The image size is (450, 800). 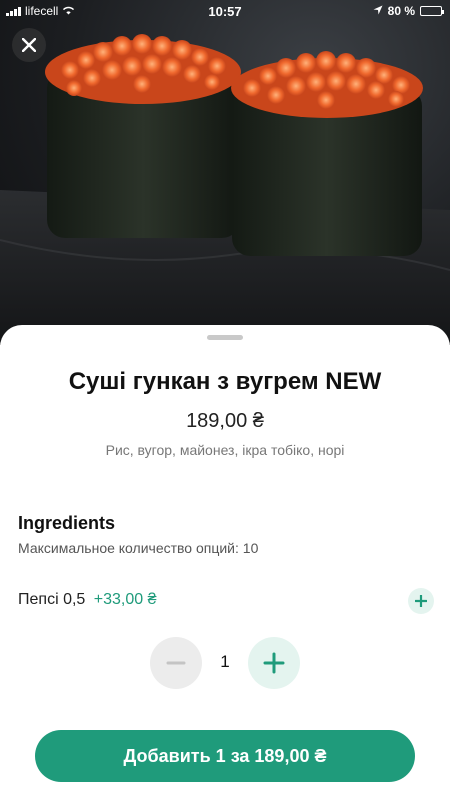 I want to click on product-title: Суші гункан з вугрем NEW, so click(x=225, y=381).